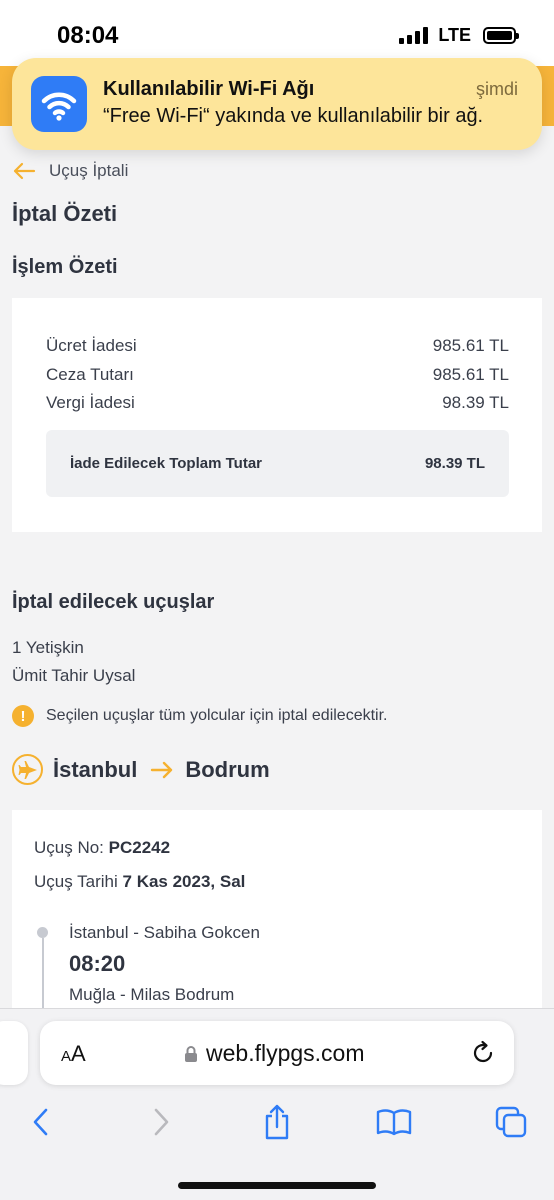 Image resolution: width=554 pixels, height=1200 pixels. What do you see at coordinates (277, 346) in the screenshot?
I see `summary-row-fare-refund: Ücret İadesi 985.61 TL` at bounding box center [277, 346].